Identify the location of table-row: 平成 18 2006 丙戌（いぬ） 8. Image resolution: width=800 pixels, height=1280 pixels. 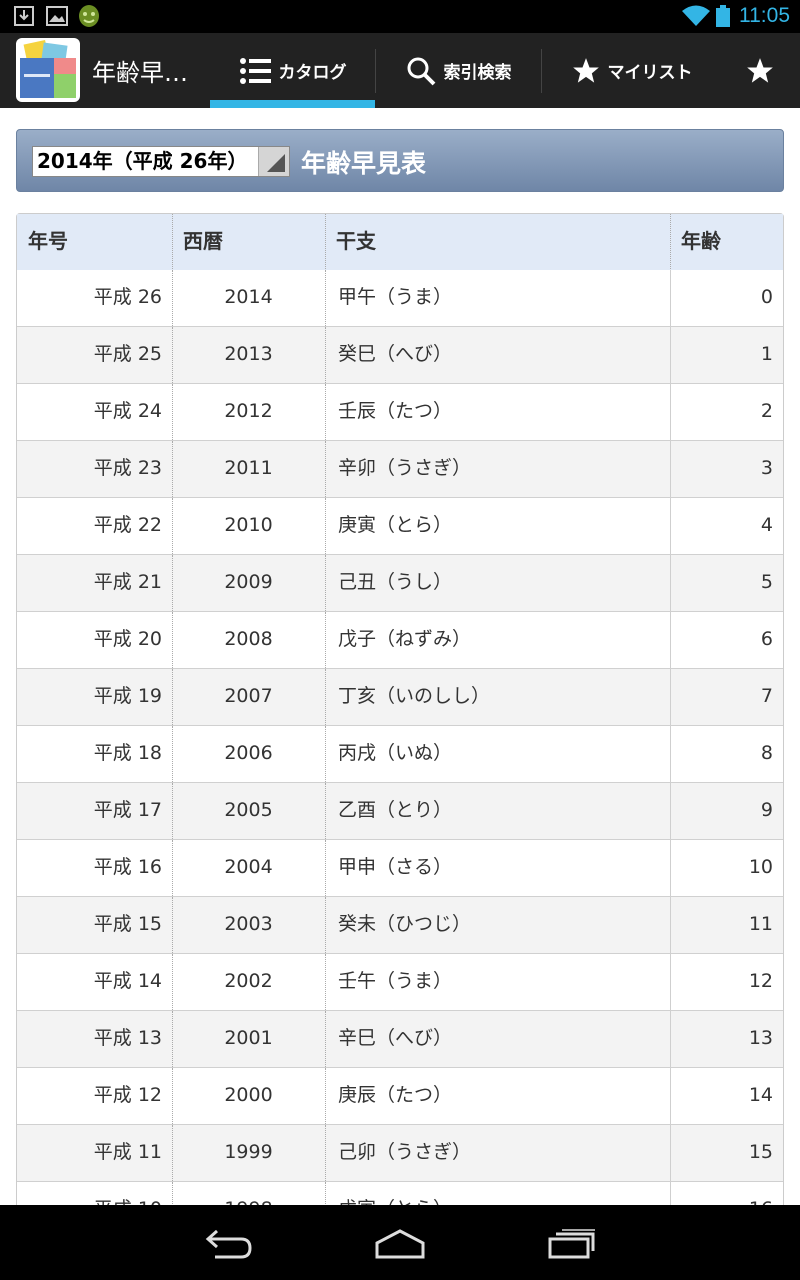
(400, 754).